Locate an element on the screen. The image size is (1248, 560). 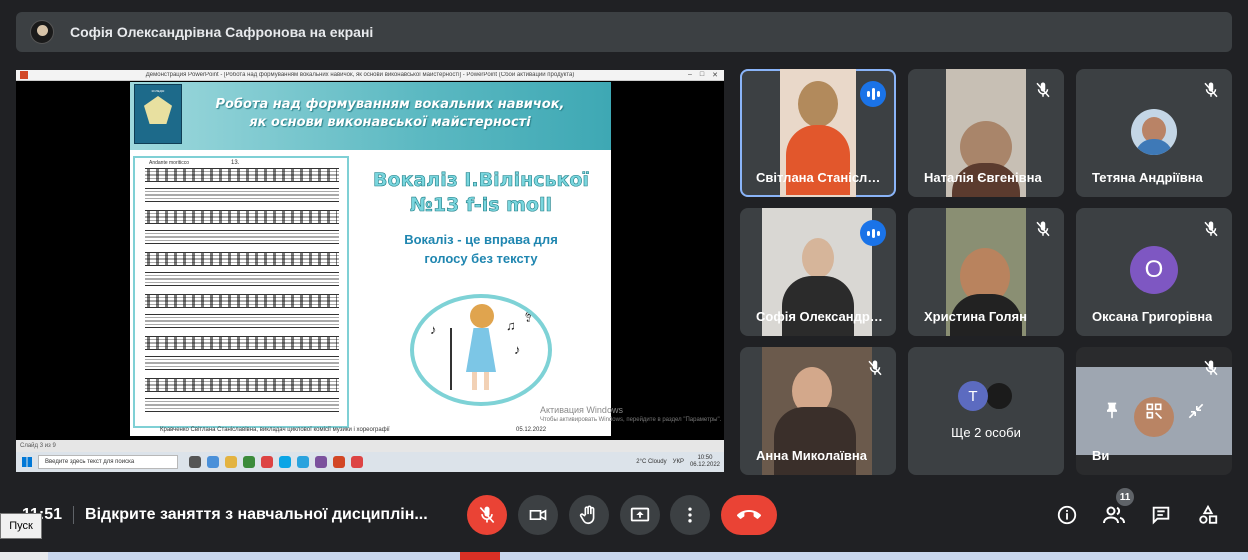
participant-name: Тетяна Андріївна is located at coordinates (1147, 177).